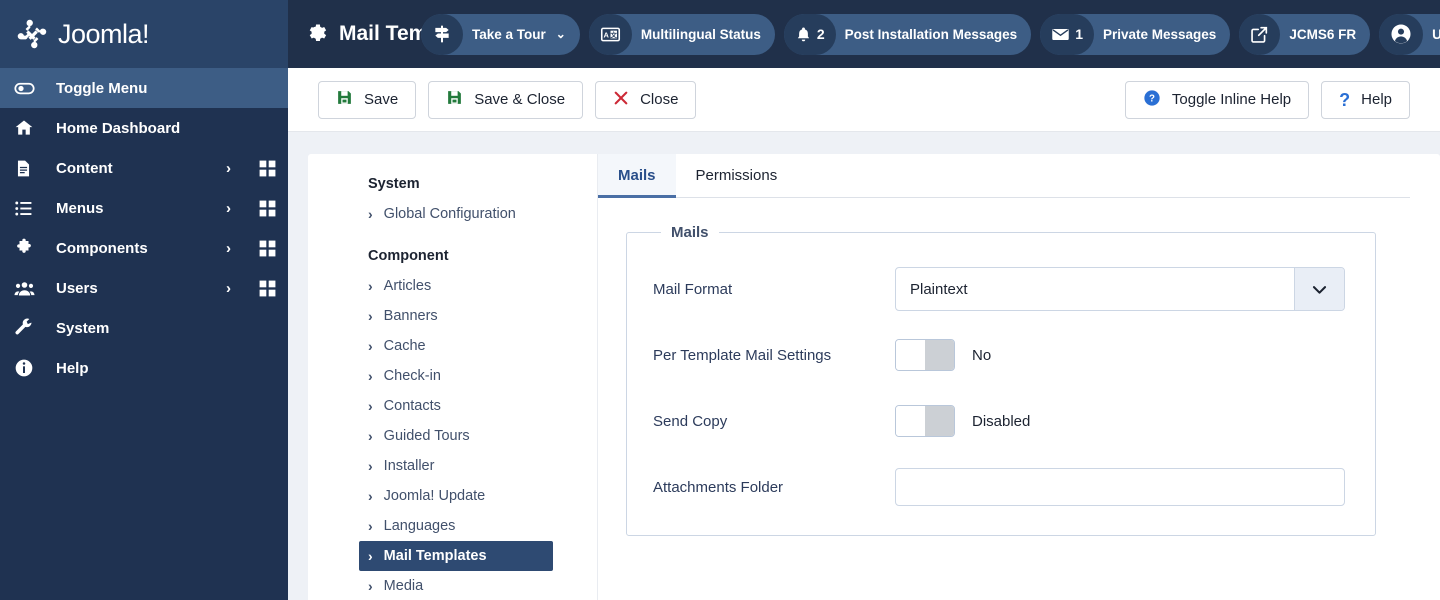 Image resolution: width=1440 pixels, height=600 pixels. Describe the element at coordinates (442, 34) in the screenshot. I see `signpost-icon` at that location.